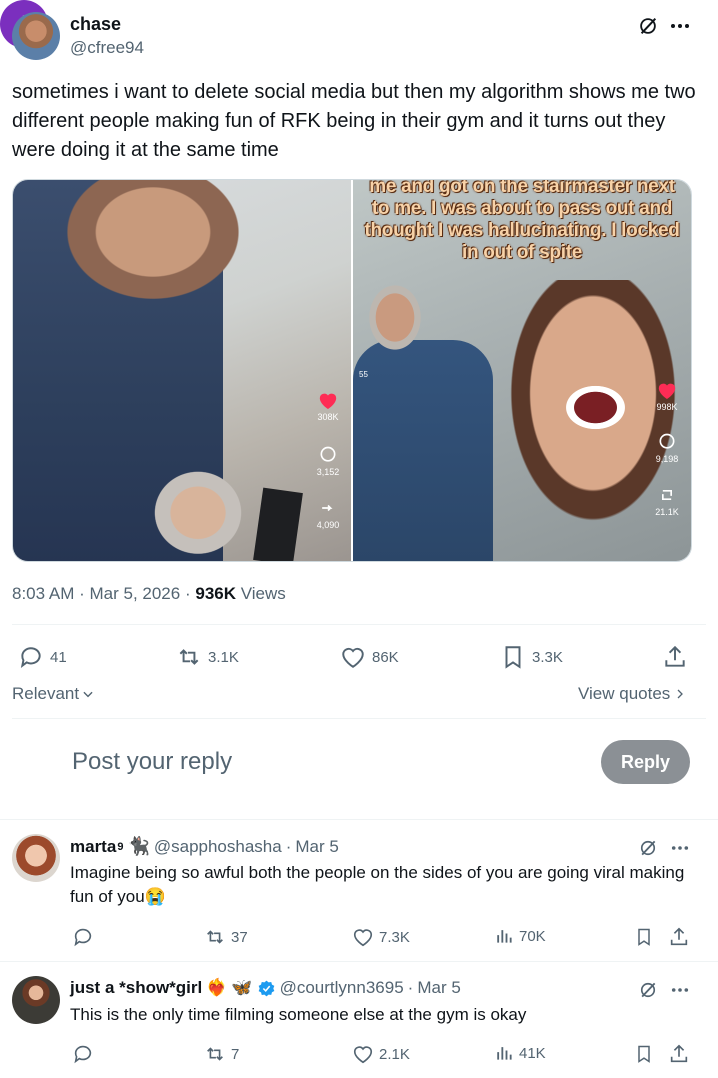  I want to click on sort-dropdown: Relevant, so click(53, 694).